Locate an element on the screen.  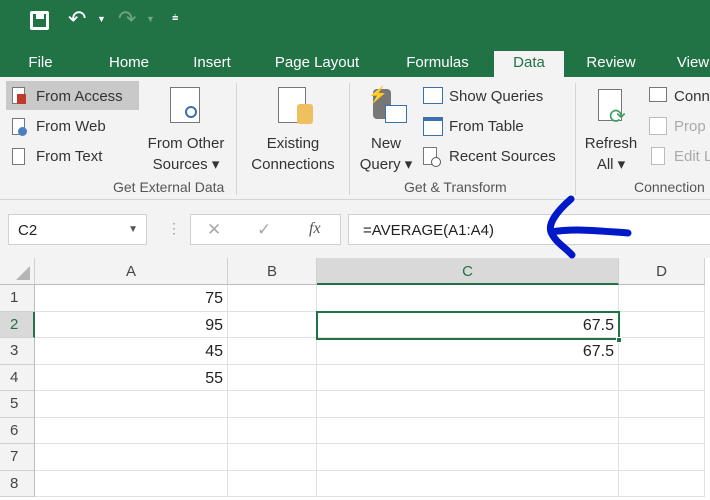
annotation-arrow is located at coordinates (589, 227).